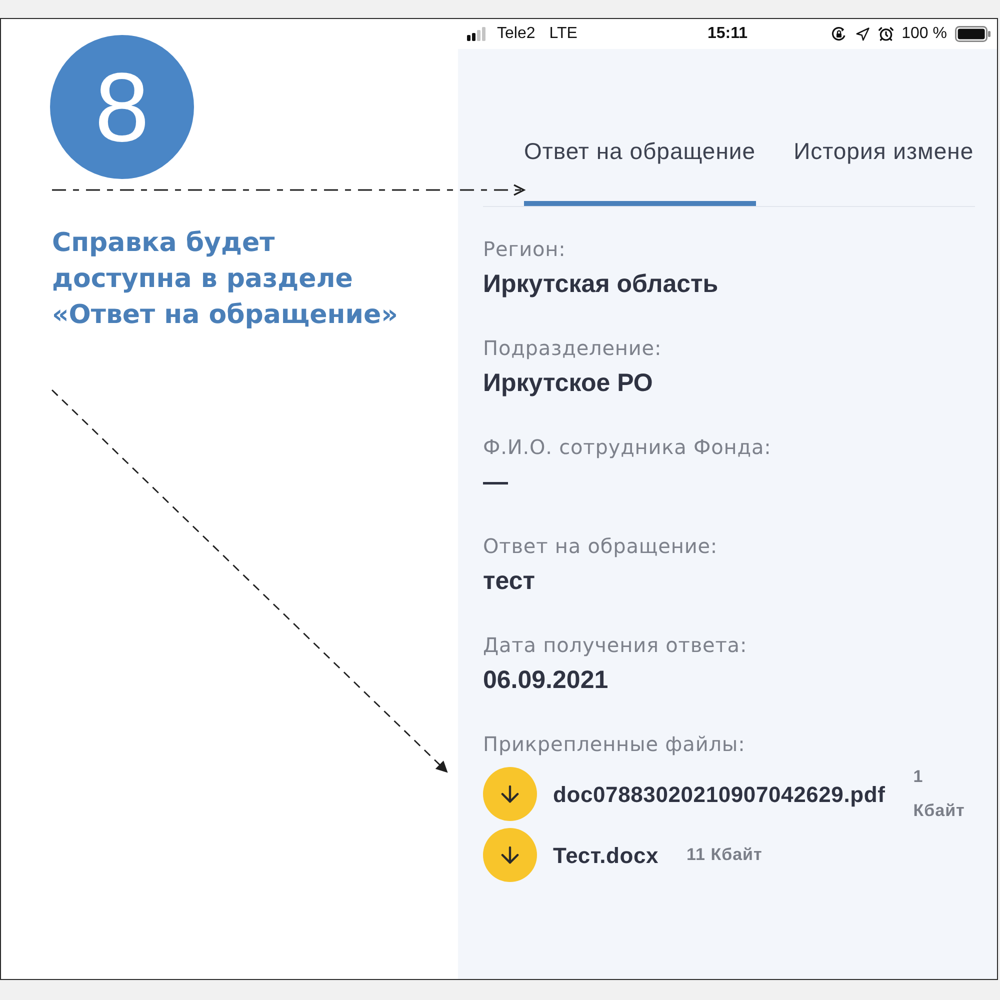 The width and height of the screenshot is (1000, 1000). I want to click on callout-text: Справка будет доступна в разделе «Ответ на обращение», so click(225, 279).